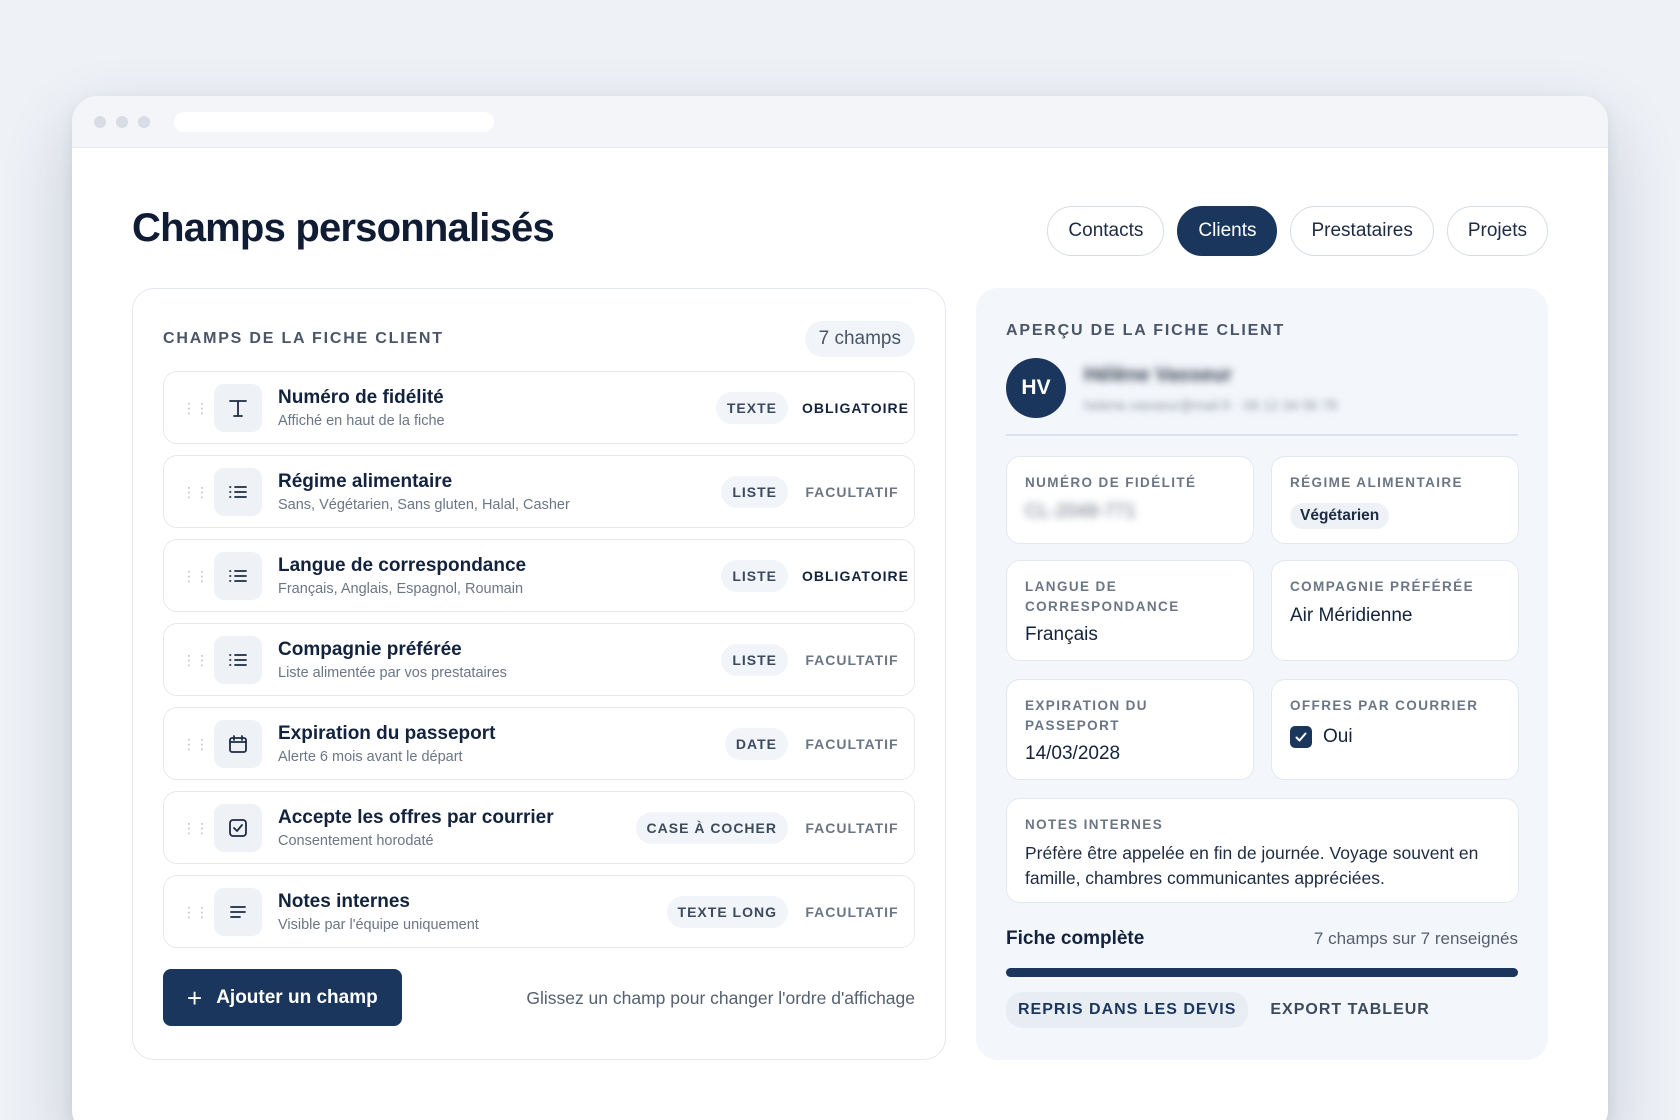 Image resolution: width=1680 pixels, height=1120 pixels. What do you see at coordinates (361, 420) in the screenshot?
I see `field-description: Affiché en haut de la fiche` at bounding box center [361, 420].